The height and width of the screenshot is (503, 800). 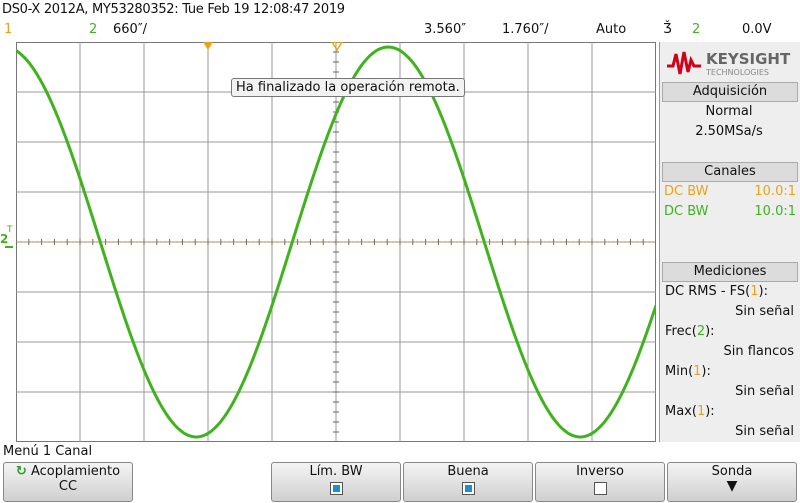 What do you see at coordinates (775, 191) in the screenshot?
I see `channel-1-probe: 10.0:1` at bounding box center [775, 191].